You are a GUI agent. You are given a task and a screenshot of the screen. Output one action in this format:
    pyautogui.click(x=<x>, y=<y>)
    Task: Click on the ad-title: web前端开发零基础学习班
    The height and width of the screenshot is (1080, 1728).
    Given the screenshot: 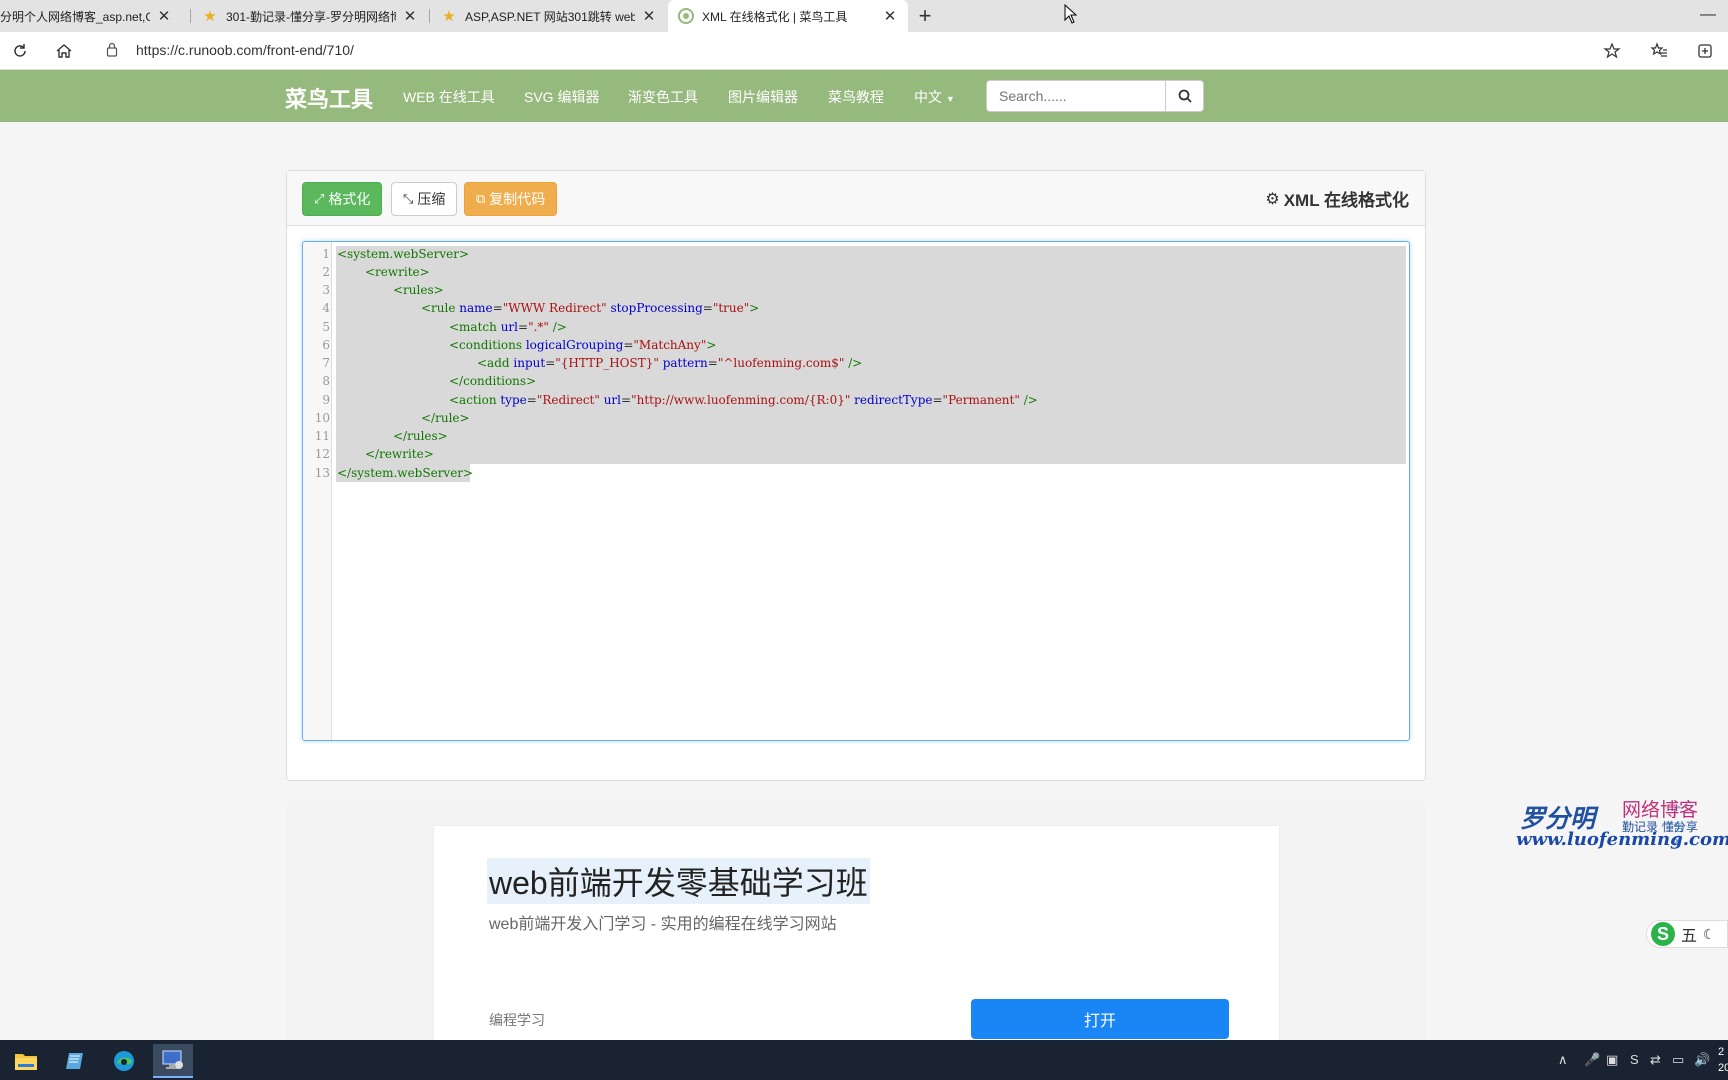 What is the action you would take?
    pyautogui.click(x=678, y=881)
    